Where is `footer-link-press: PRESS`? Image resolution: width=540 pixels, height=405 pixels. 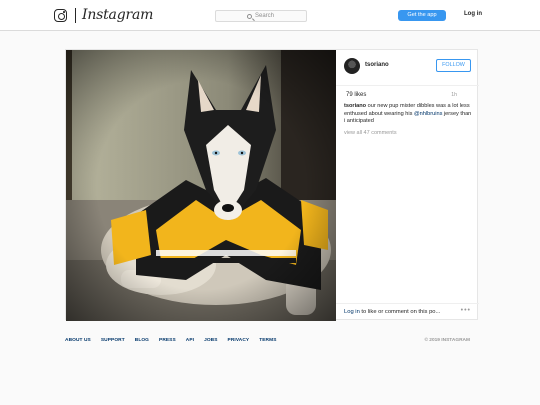 footer-link-press: PRESS is located at coordinates (167, 340).